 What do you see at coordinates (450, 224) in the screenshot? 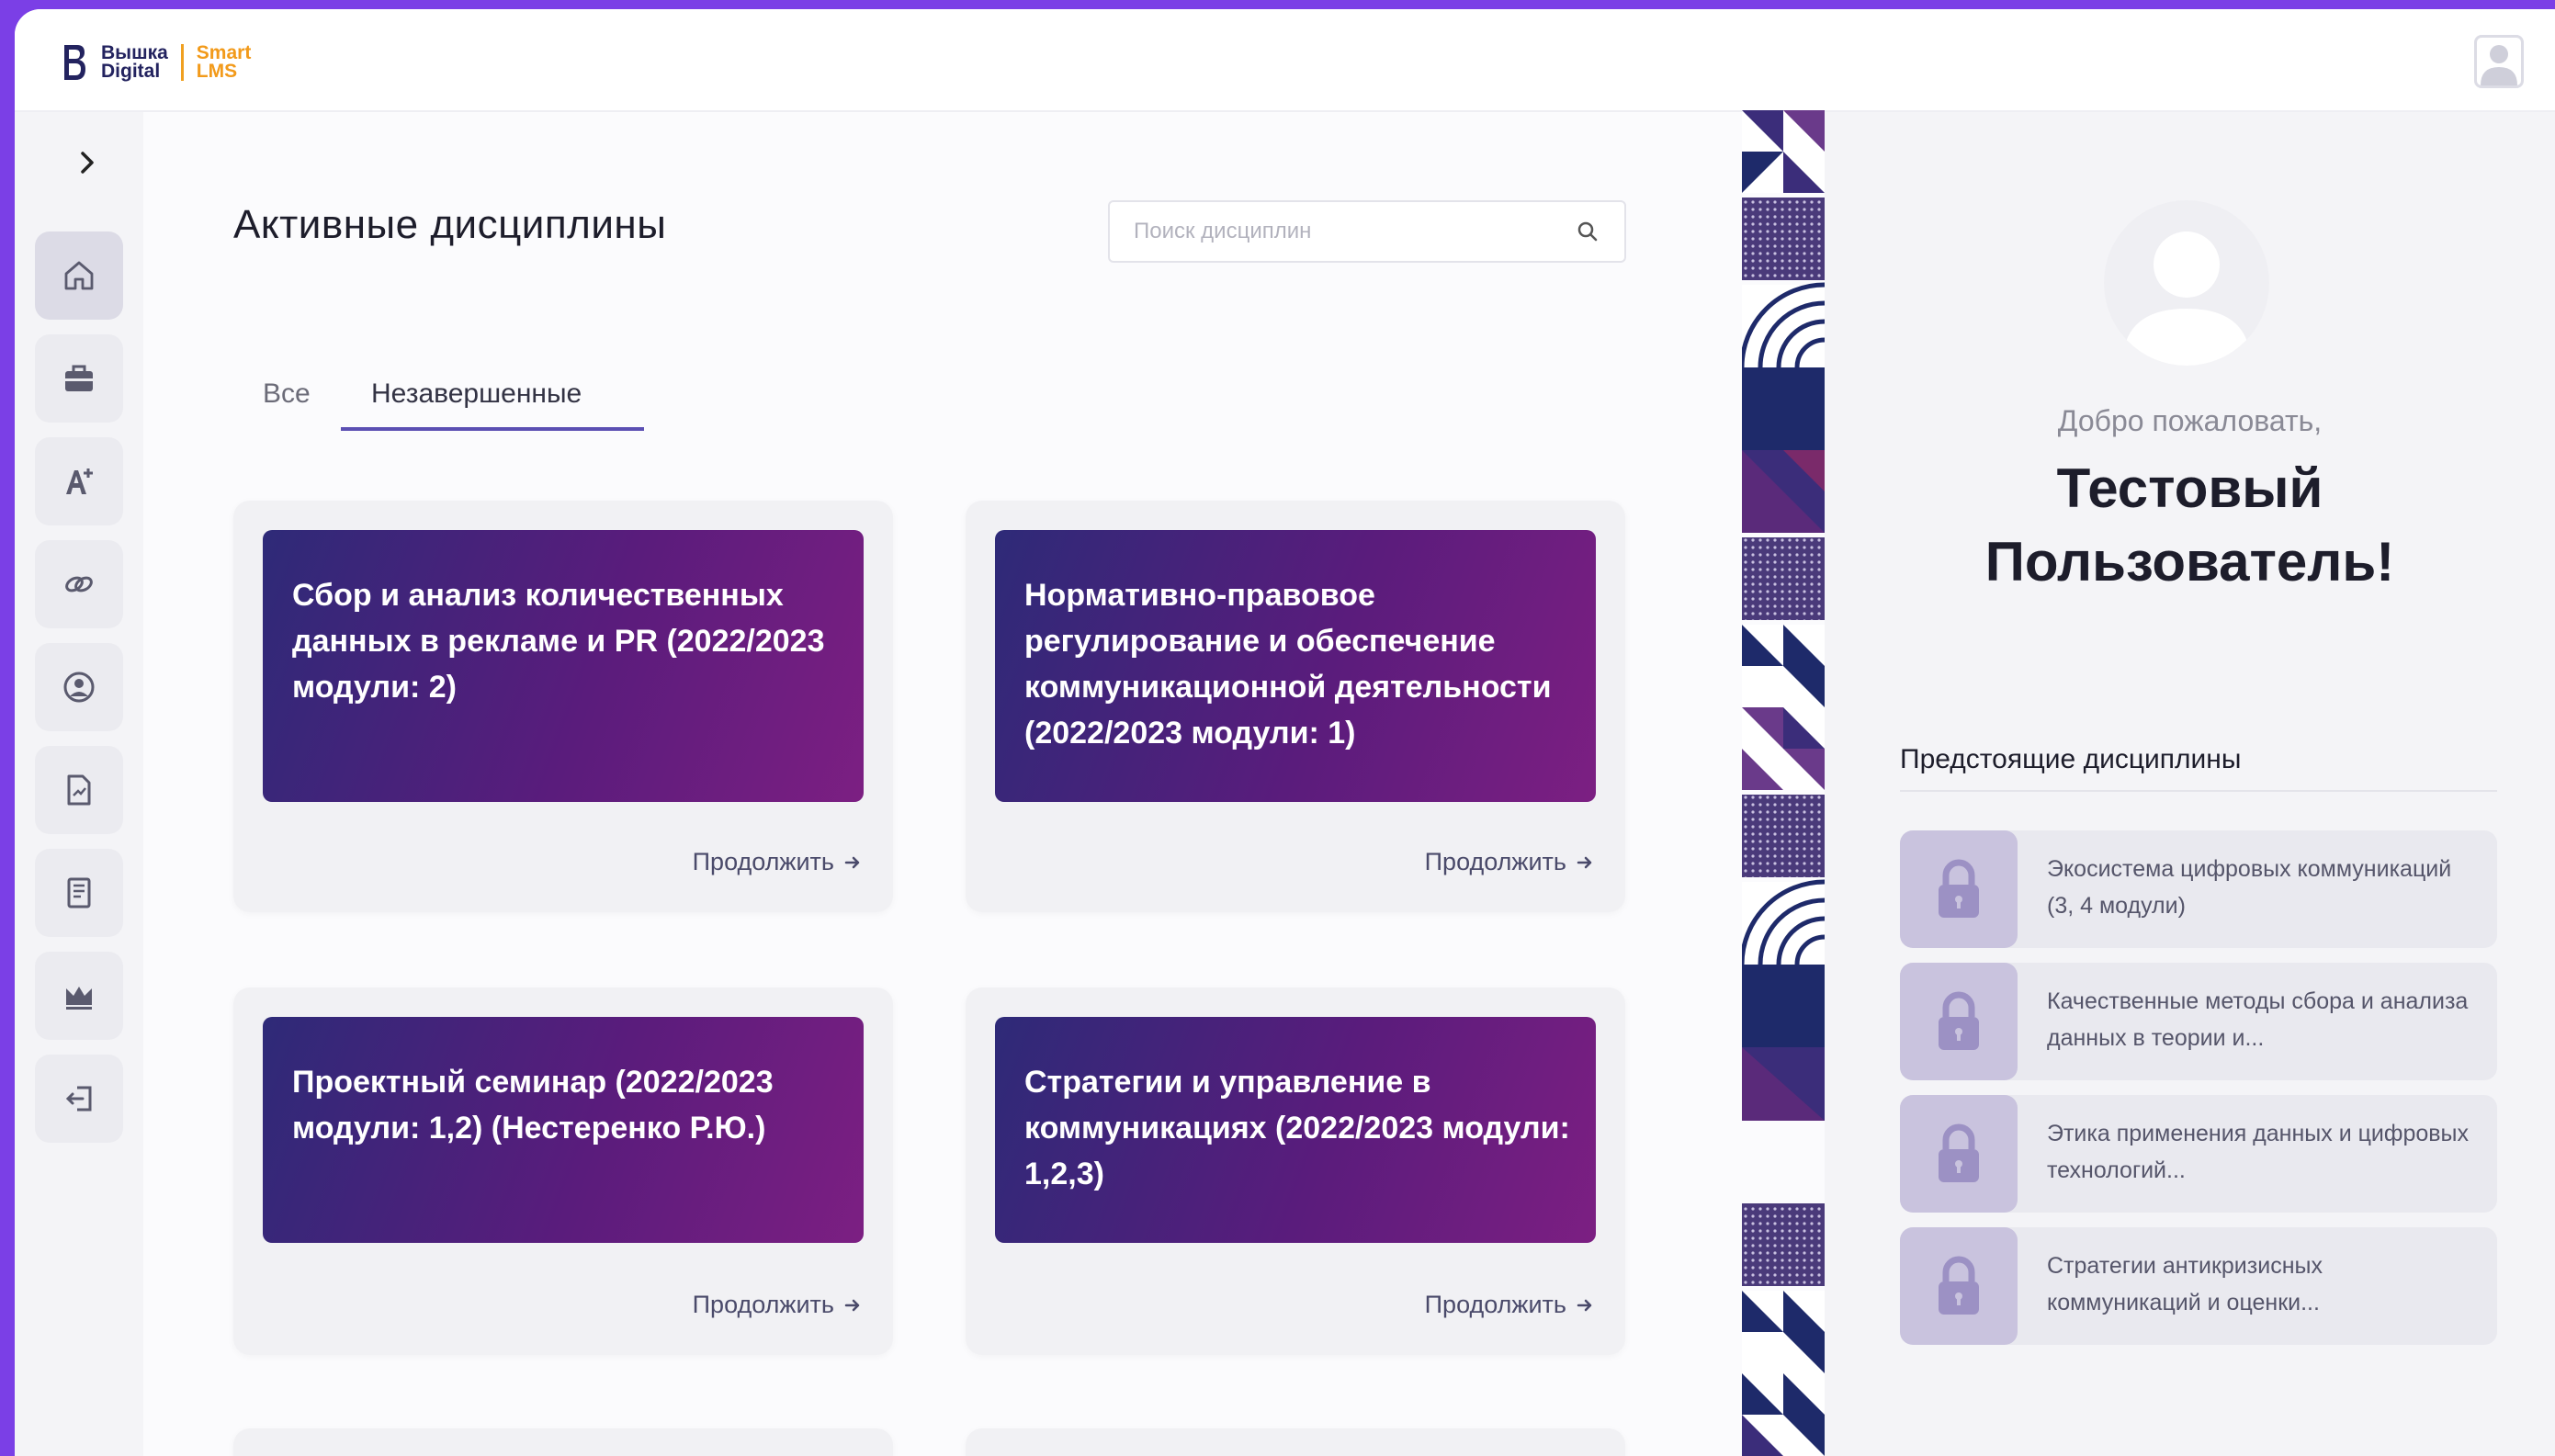
I see `page-title: Активные дисциплины` at bounding box center [450, 224].